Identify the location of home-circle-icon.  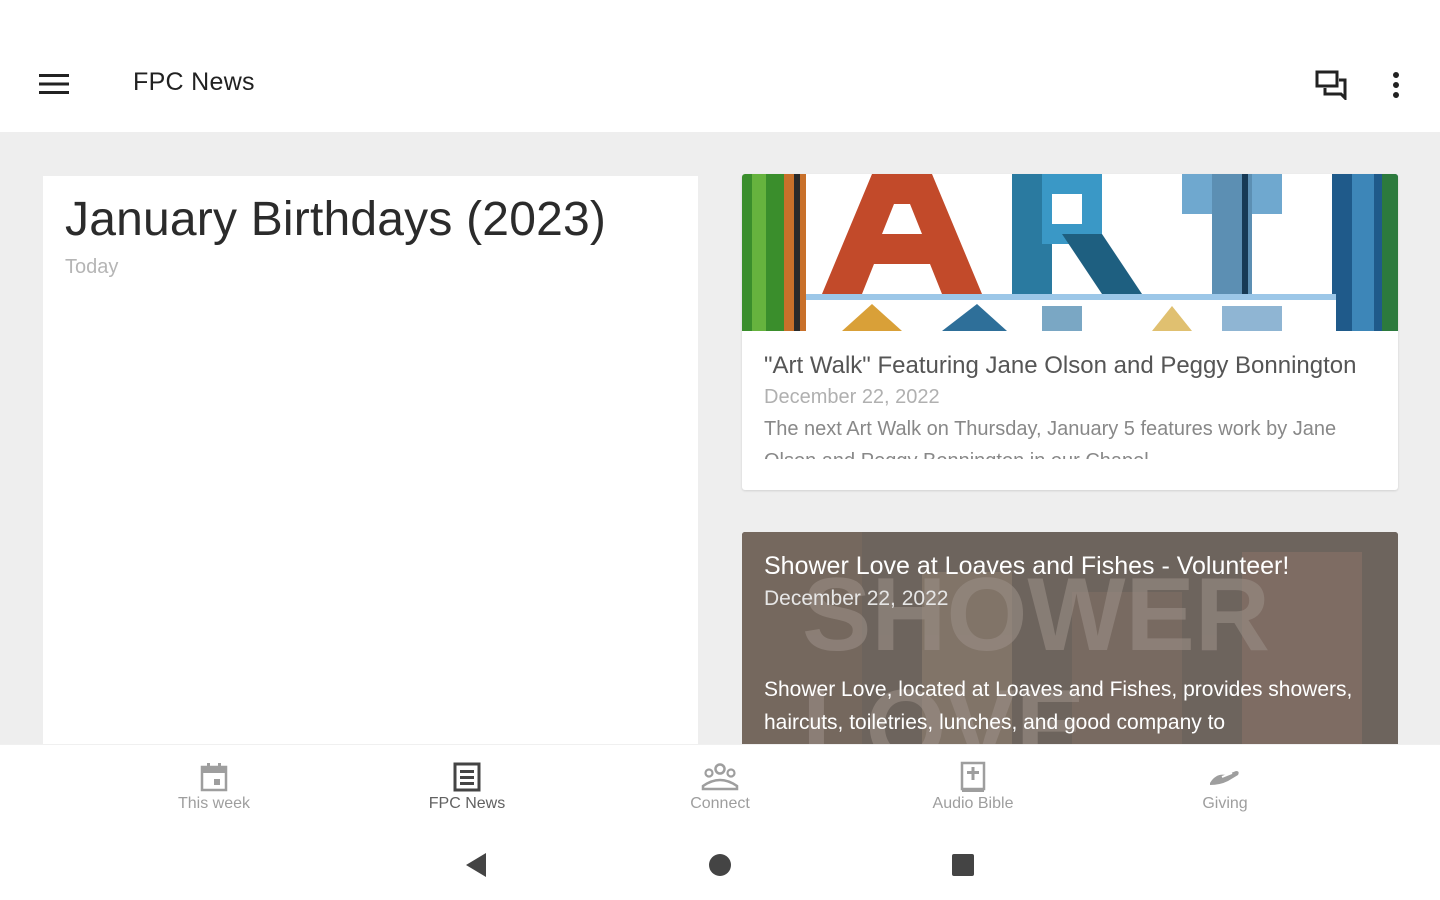
(720, 865).